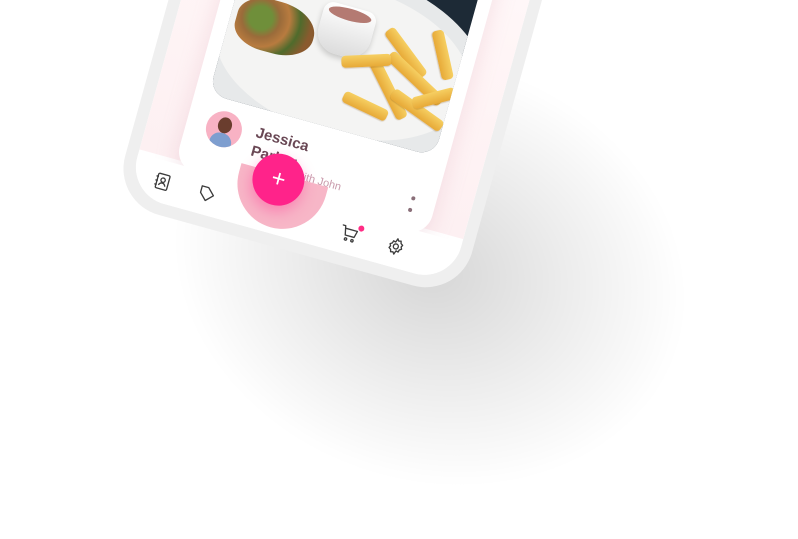  Describe the element at coordinates (351, 233) in the screenshot. I see `cart-icon` at that location.